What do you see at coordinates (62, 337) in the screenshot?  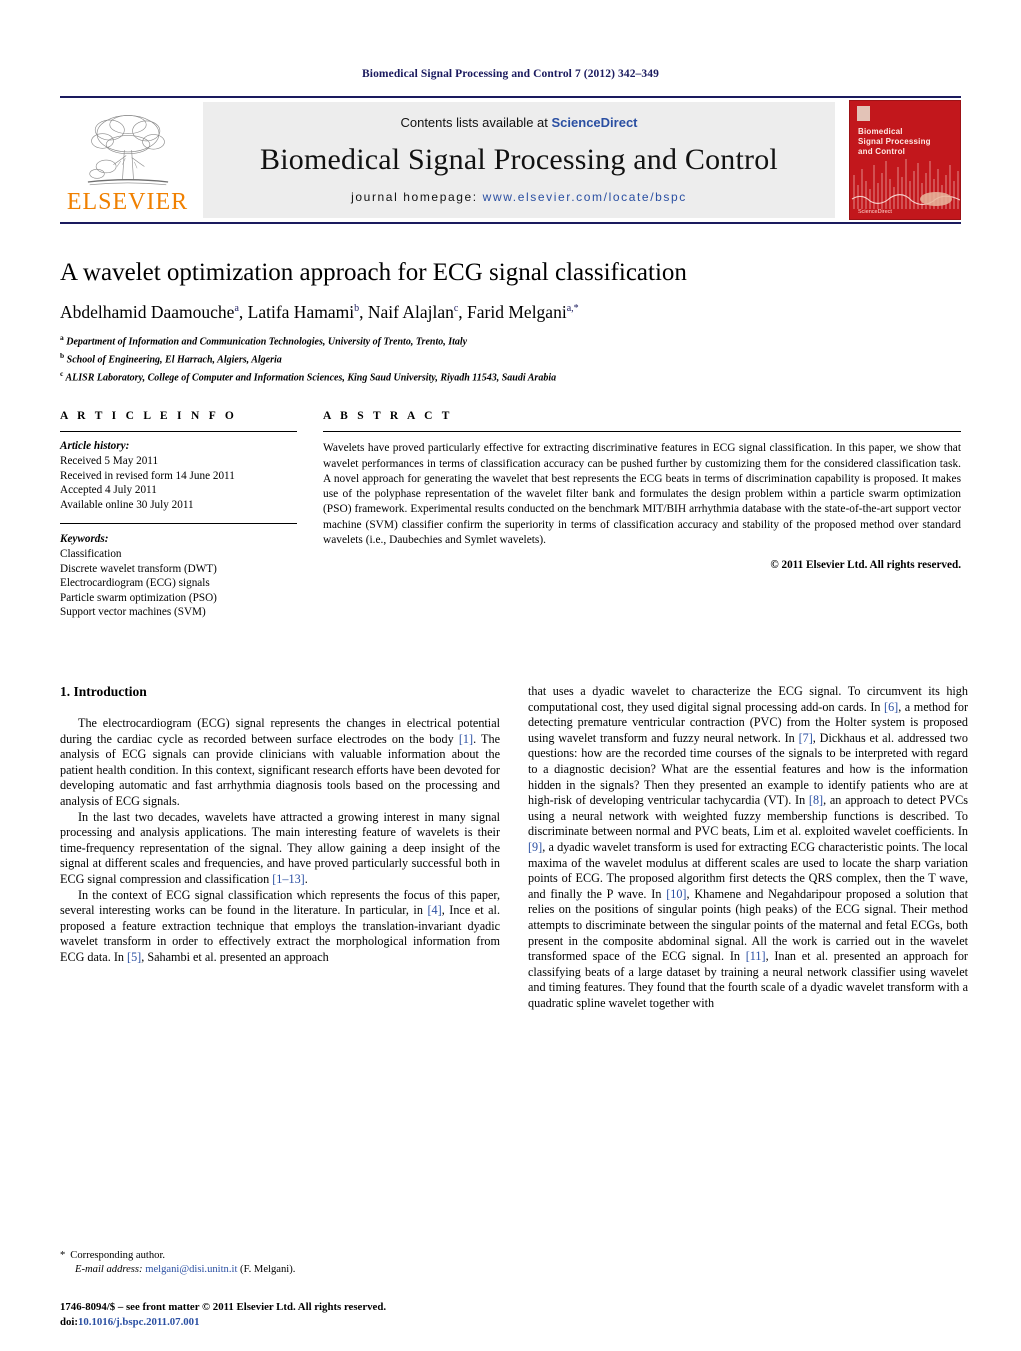 I see `affiliation-mark: a` at bounding box center [62, 337].